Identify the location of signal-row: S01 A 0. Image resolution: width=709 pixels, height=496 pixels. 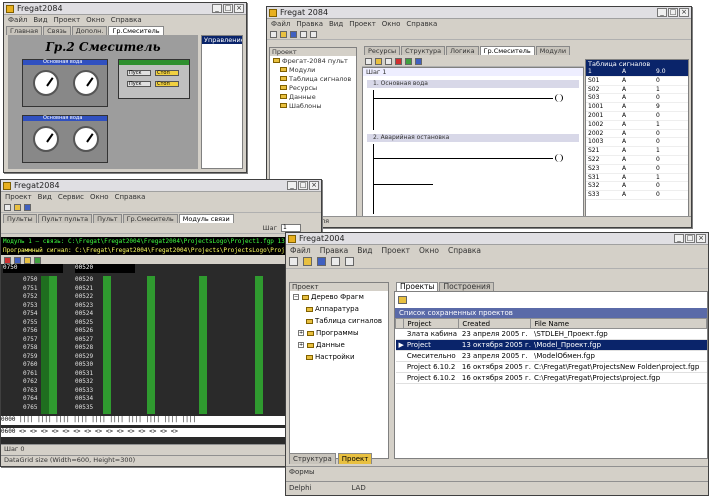
(637, 81).